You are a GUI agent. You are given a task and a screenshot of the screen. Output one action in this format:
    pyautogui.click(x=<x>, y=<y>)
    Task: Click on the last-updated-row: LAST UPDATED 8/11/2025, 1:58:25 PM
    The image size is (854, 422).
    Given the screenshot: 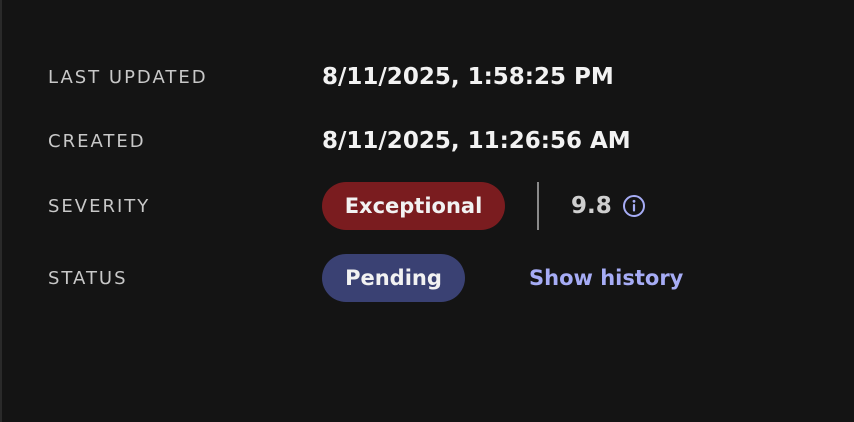 What is the action you would take?
    pyautogui.click(x=451, y=77)
    